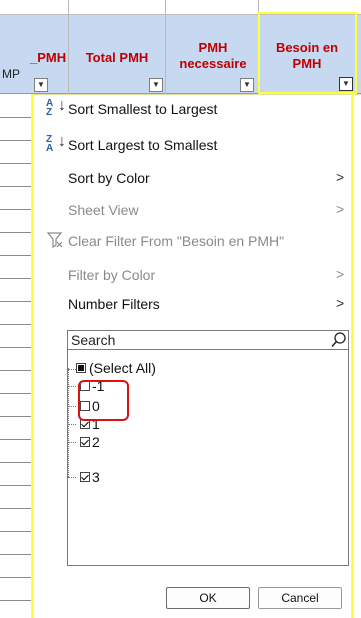  What do you see at coordinates (338, 340) in the screenshot?
I see `search-icon` at bounding box center [338, 340].